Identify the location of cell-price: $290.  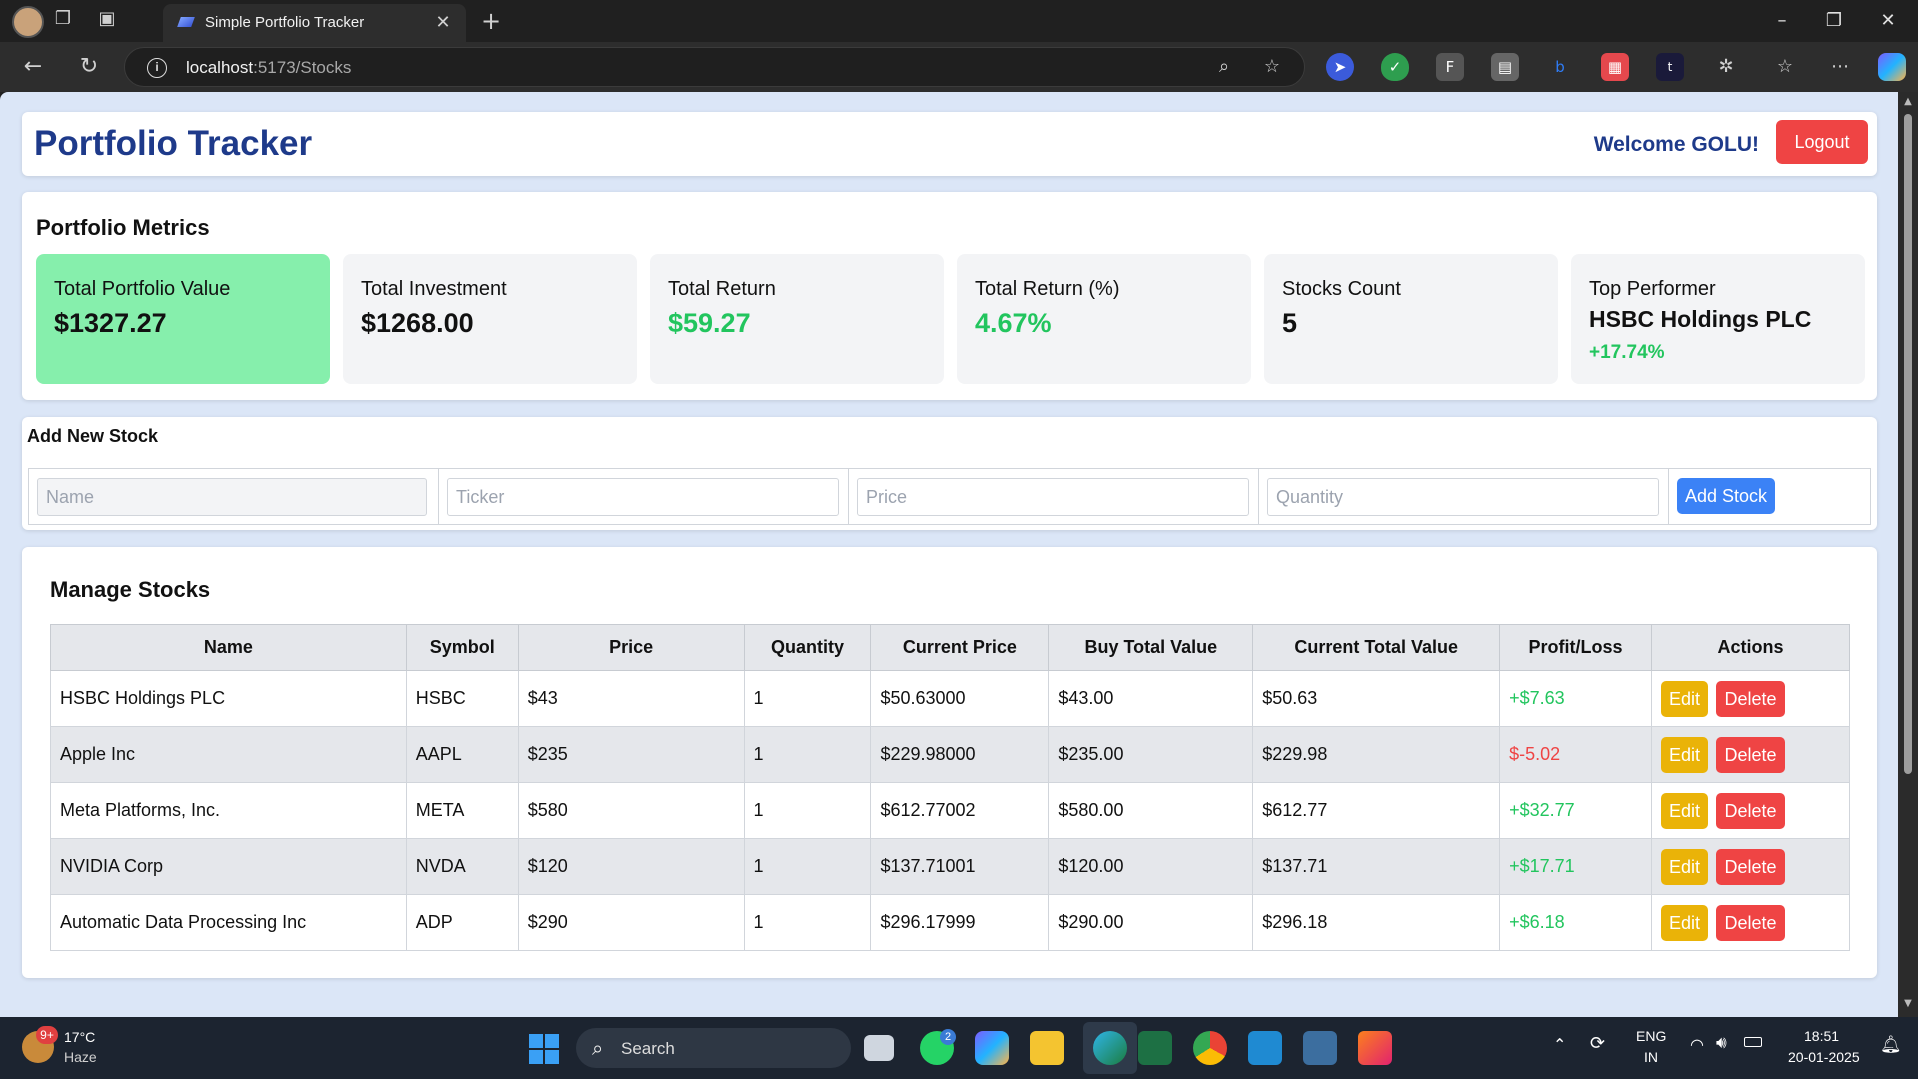
(631, 922).